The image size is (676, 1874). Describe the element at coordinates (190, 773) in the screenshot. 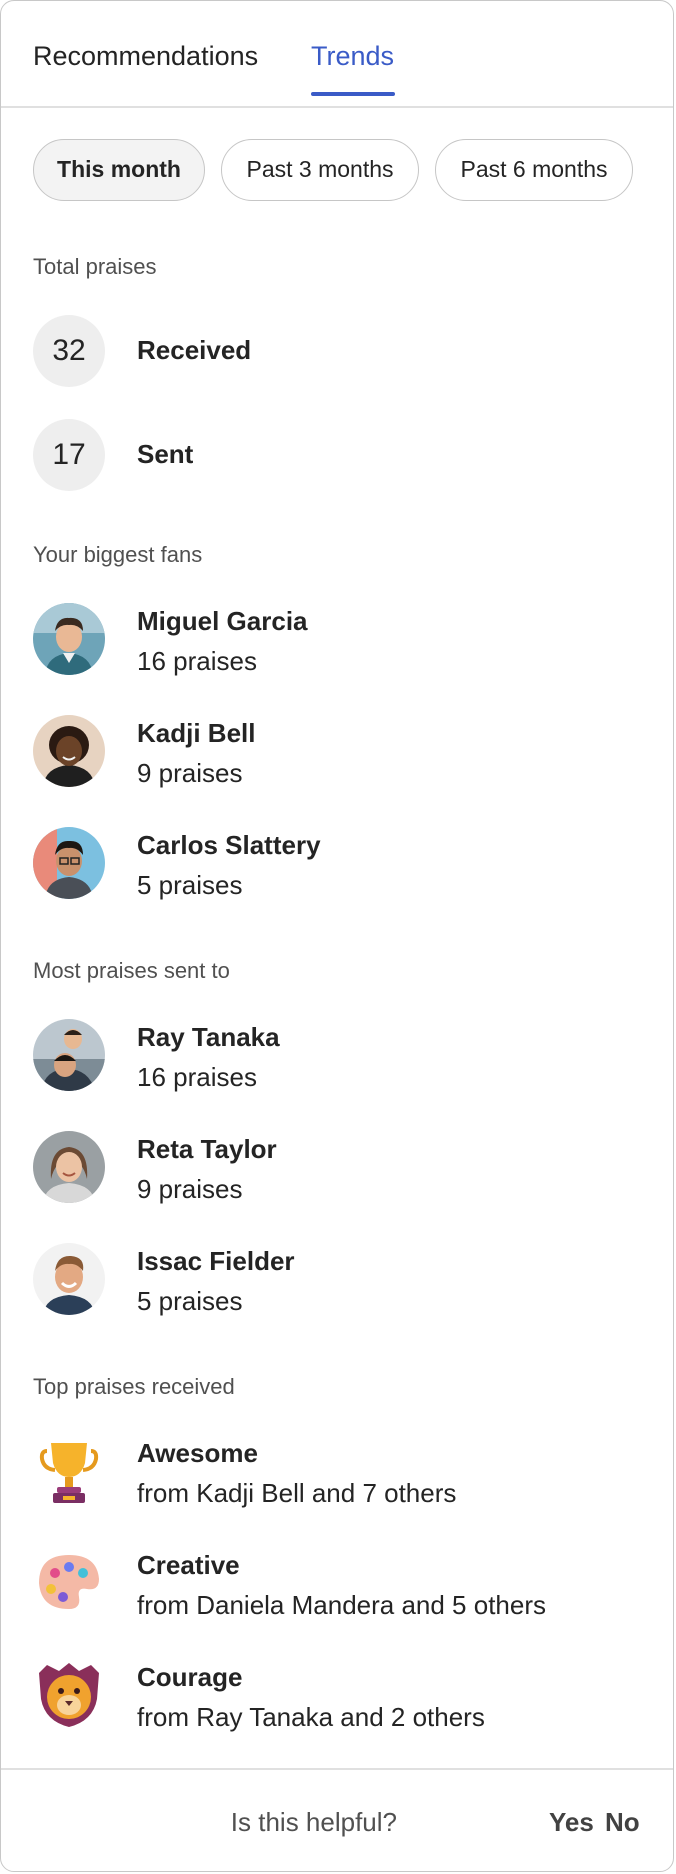

I see `fan-praise-count: 9 praises` at that location.